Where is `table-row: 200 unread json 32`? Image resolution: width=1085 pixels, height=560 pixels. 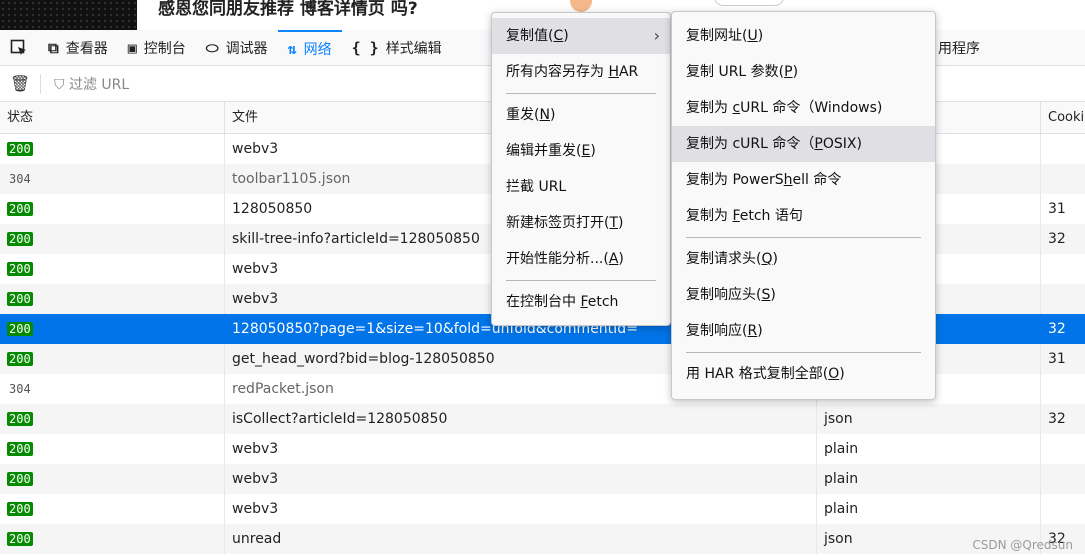
table-row: 200 unread json 32 is located at coordinates (542, 539).